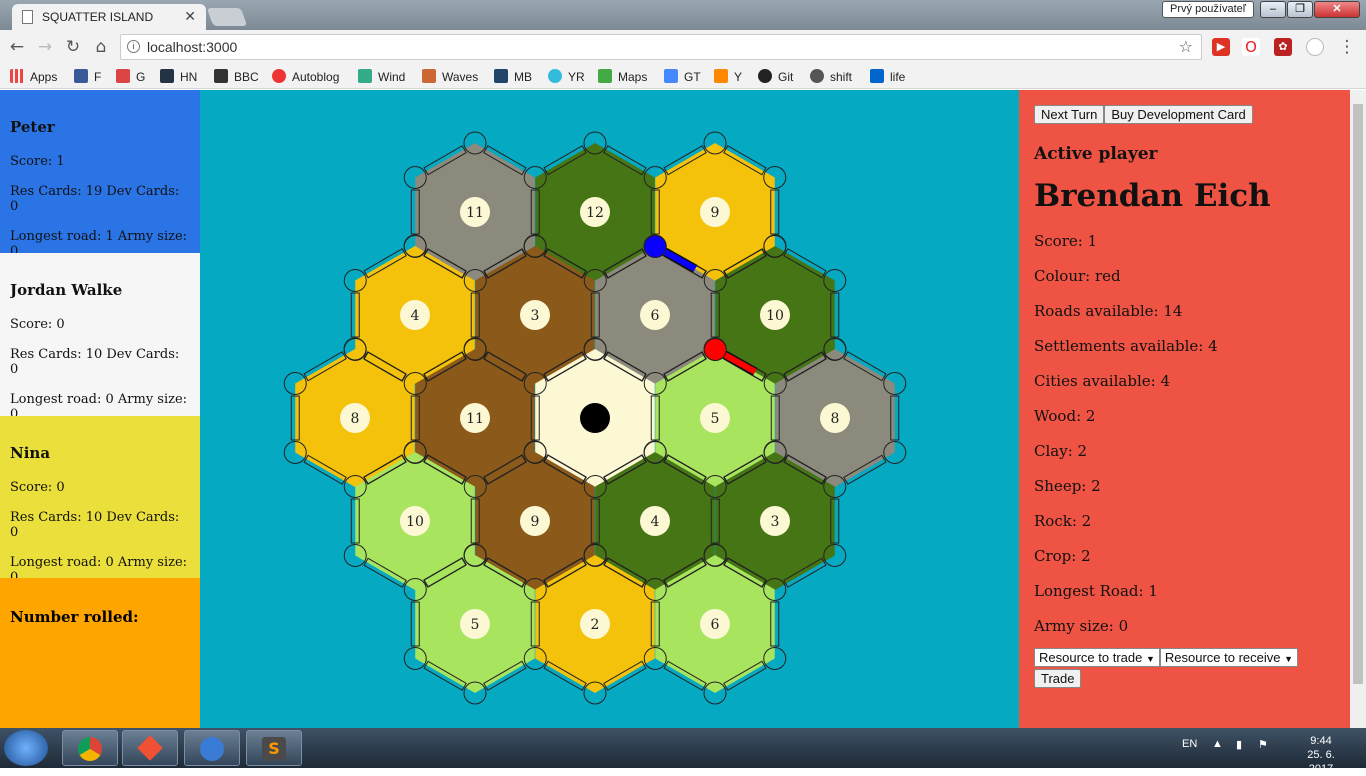 The width and height of the screenshot is (1366, 776). Describe the element at coordinates (236, 77) in the screenshot. I see `bookmark-item: BBC` at that location.